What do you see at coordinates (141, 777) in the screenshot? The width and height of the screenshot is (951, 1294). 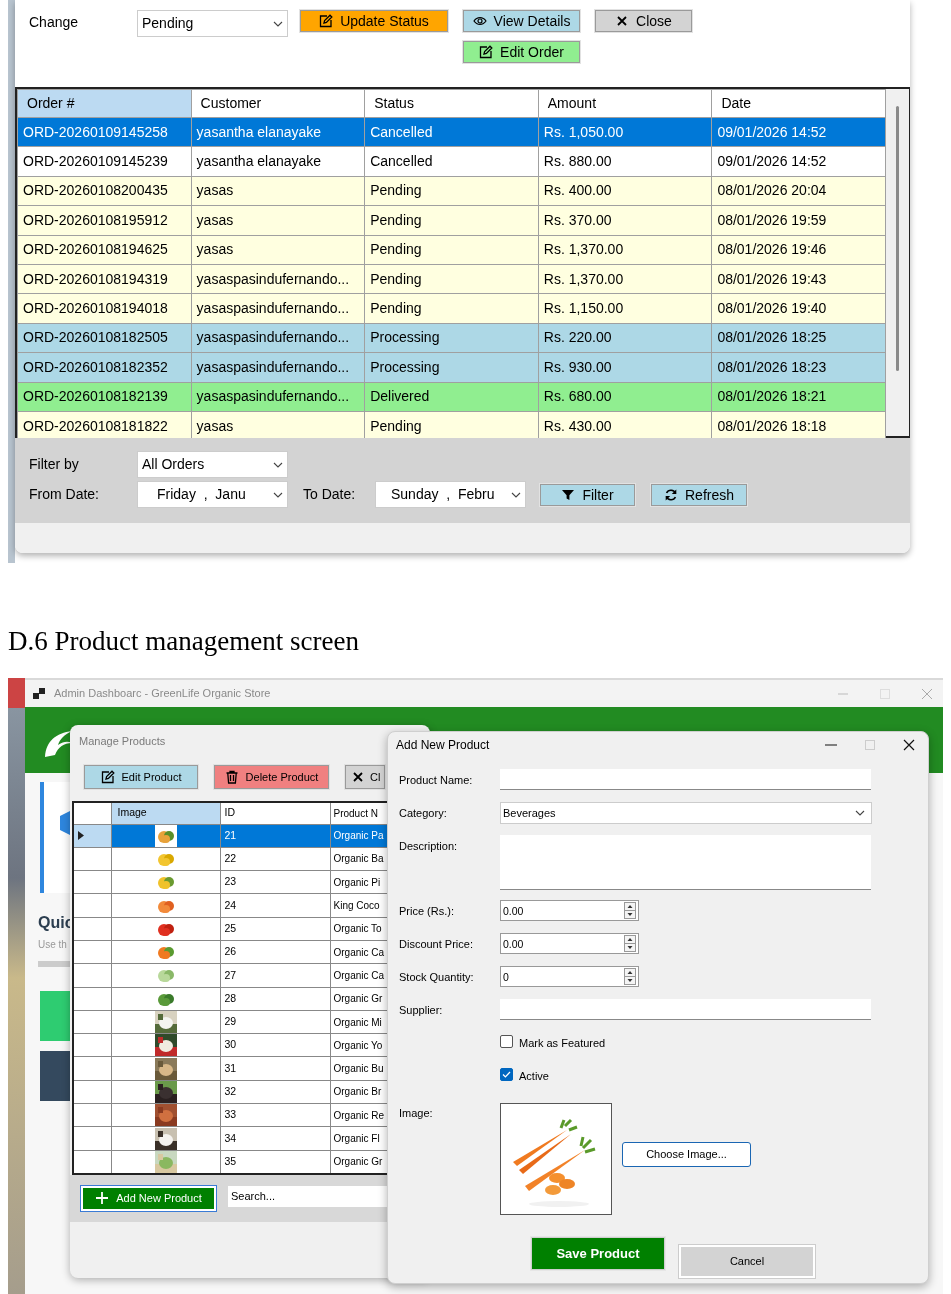 I see `edit-product-button: Edit Product` at bounding box center [141, 777].